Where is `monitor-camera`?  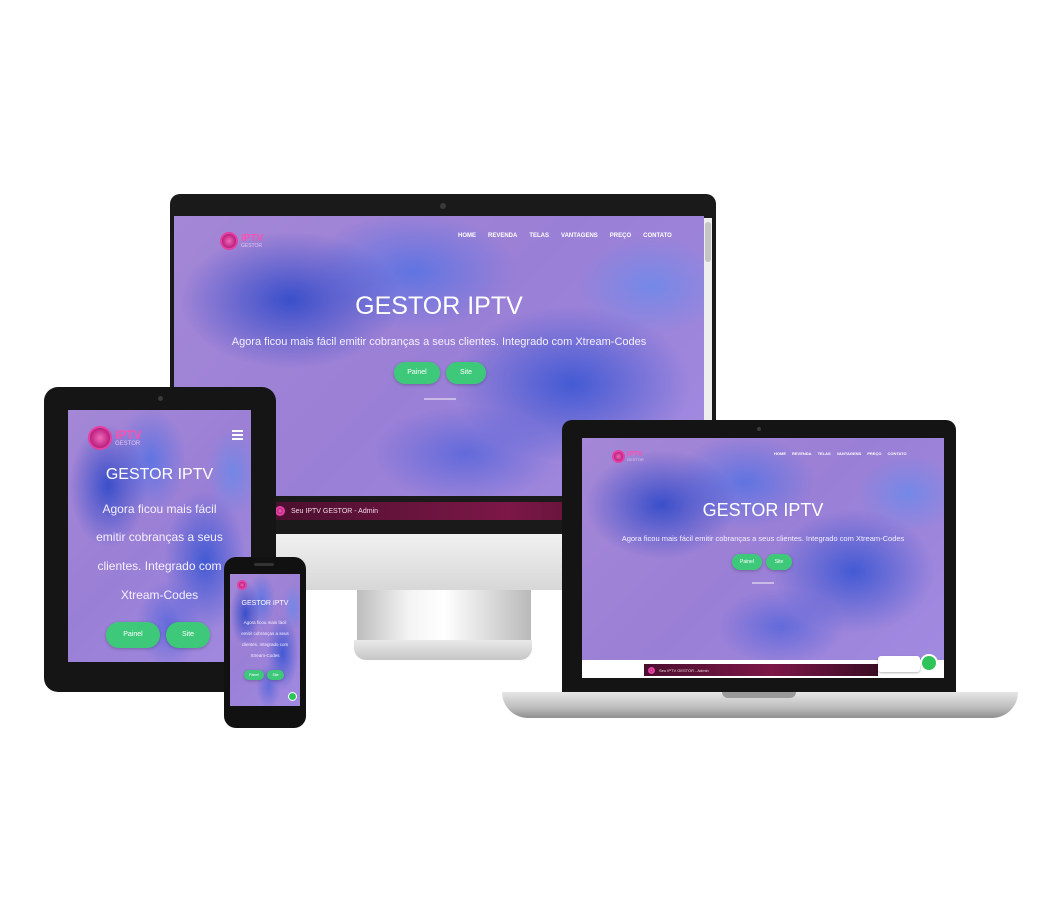 monitor-camera is located at coordinates (443, 206).